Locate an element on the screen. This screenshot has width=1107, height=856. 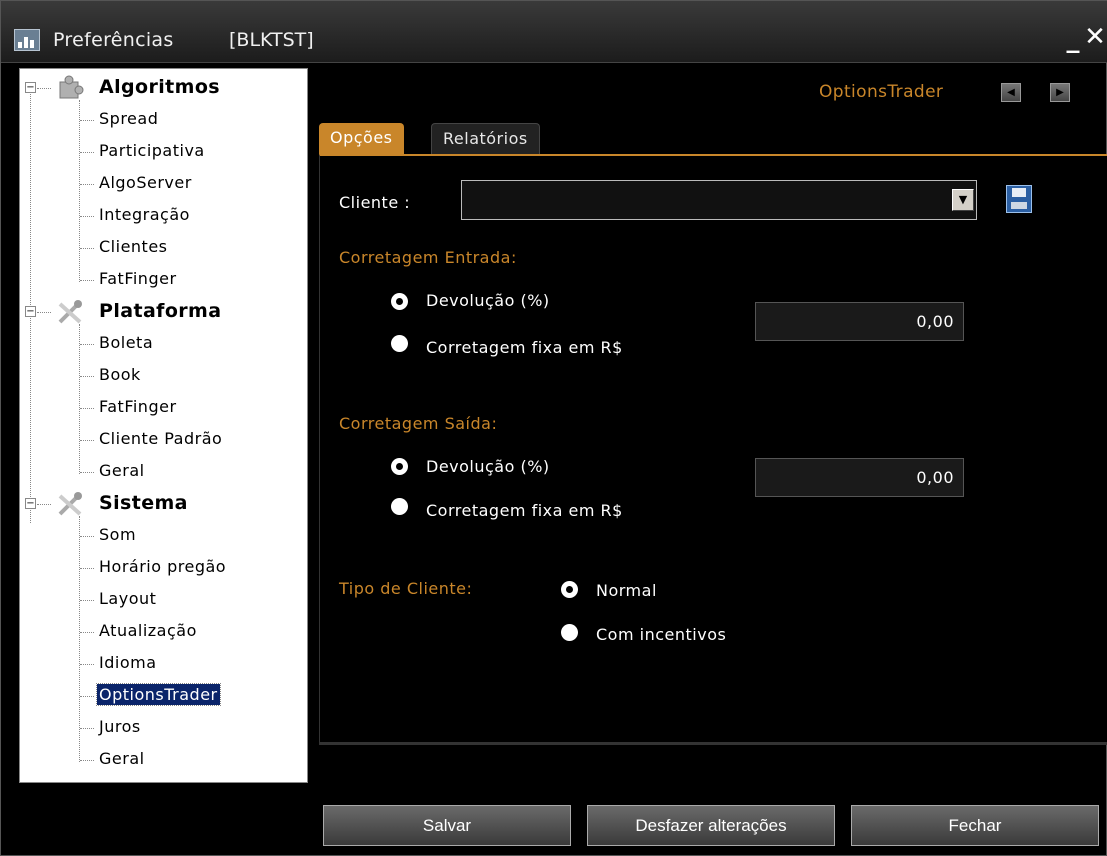
tree-group-label: Plataforma is located at coordinates (160, 311).